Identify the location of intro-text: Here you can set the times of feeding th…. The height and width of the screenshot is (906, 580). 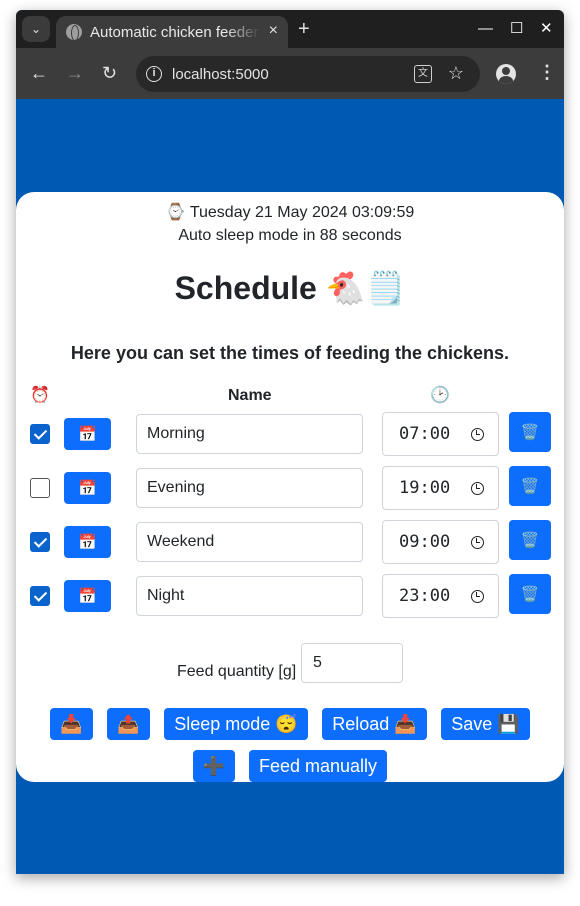
(290, 353).